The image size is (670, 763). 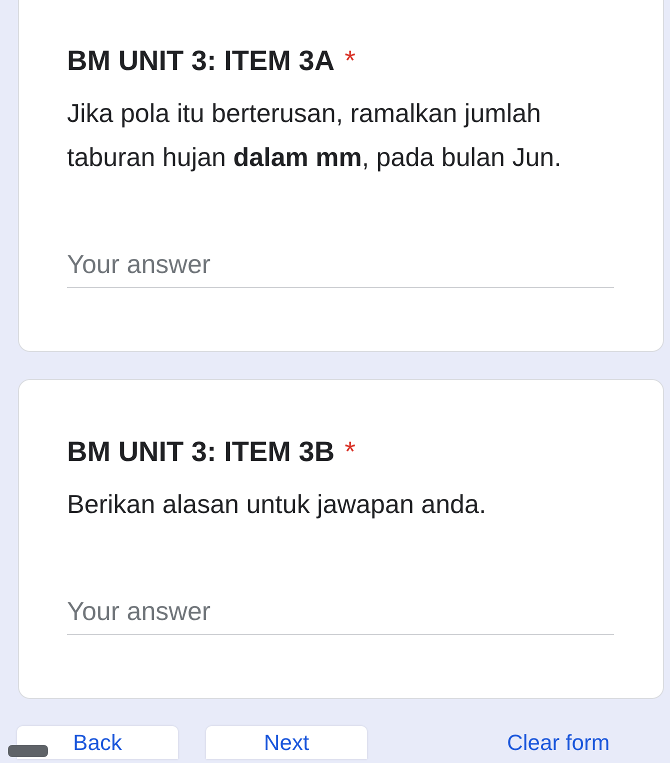 What do you see at coordinates (201, 452) in the screenshot?
I see `question-title: BM UNIT 3: ITEM 3B` at bounding box center [201, 452].